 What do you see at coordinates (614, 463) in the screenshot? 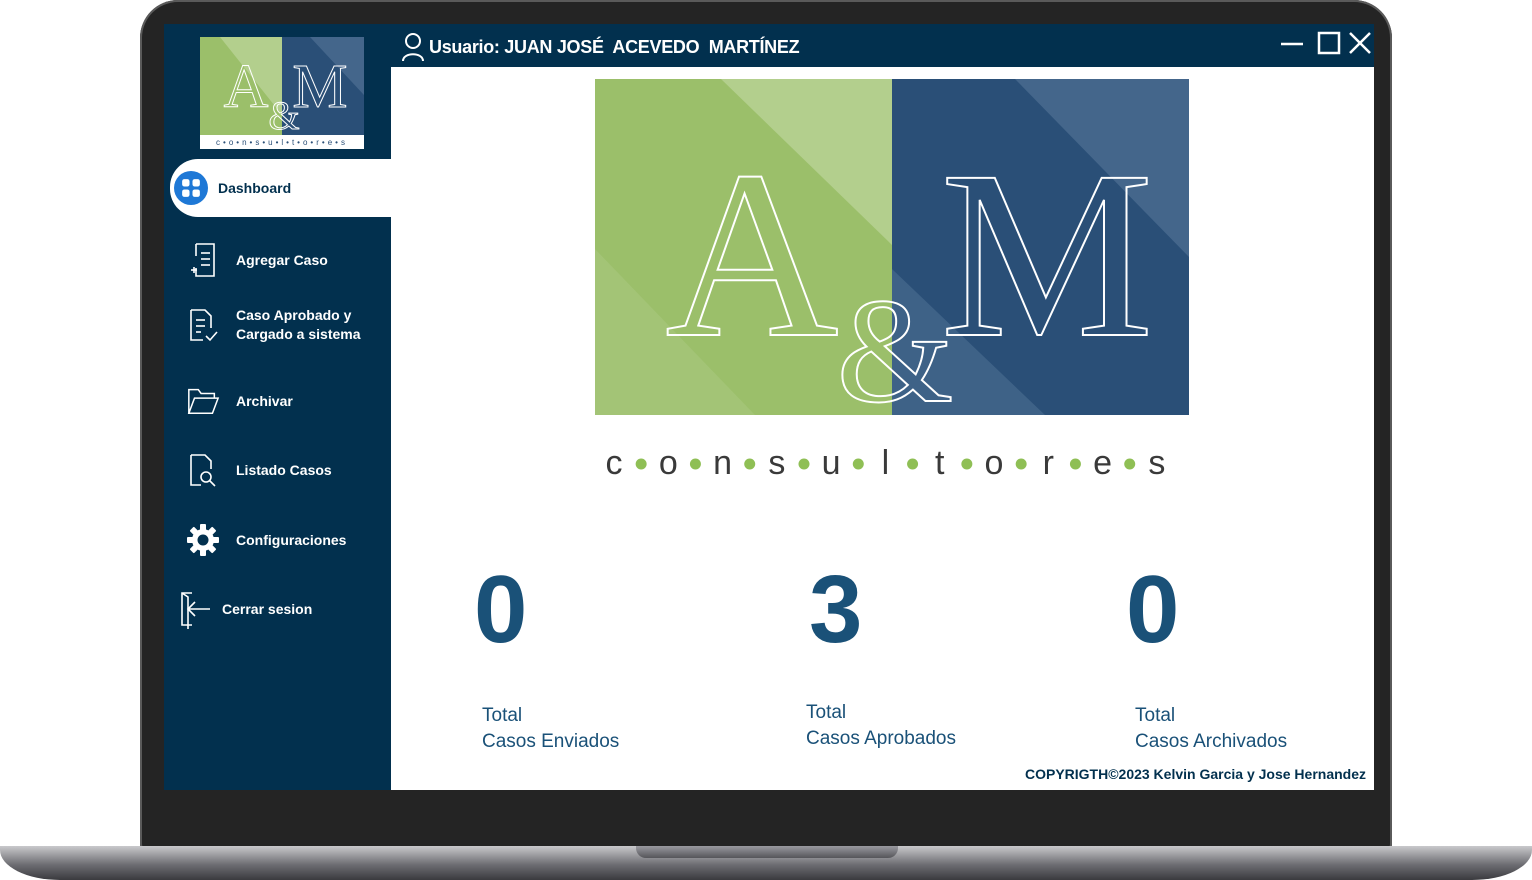
I see `tagline-letter: c` at bounding box center [614, 463].